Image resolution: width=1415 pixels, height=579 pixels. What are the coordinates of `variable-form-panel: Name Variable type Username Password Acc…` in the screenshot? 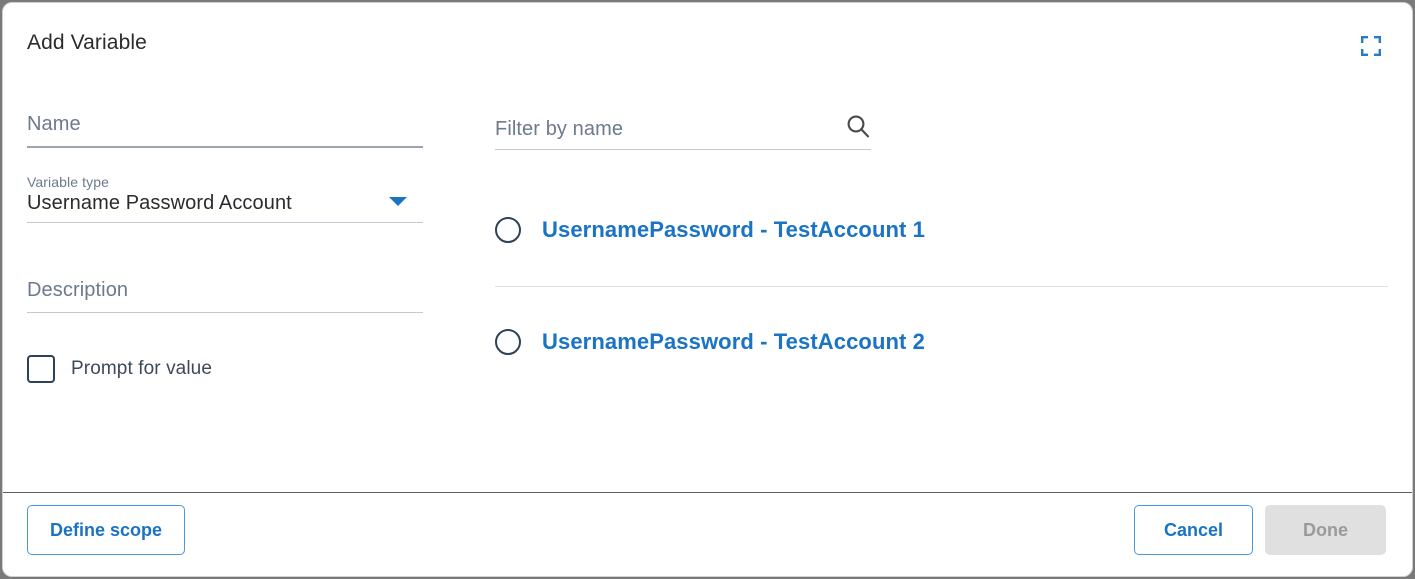 It's located at (225, 248).